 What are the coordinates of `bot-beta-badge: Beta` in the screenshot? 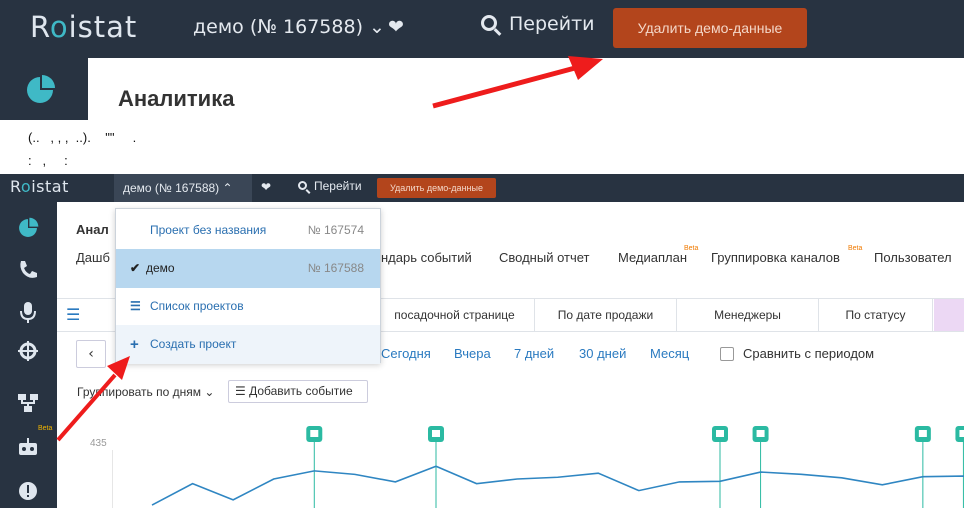 It's located at (45, 428).